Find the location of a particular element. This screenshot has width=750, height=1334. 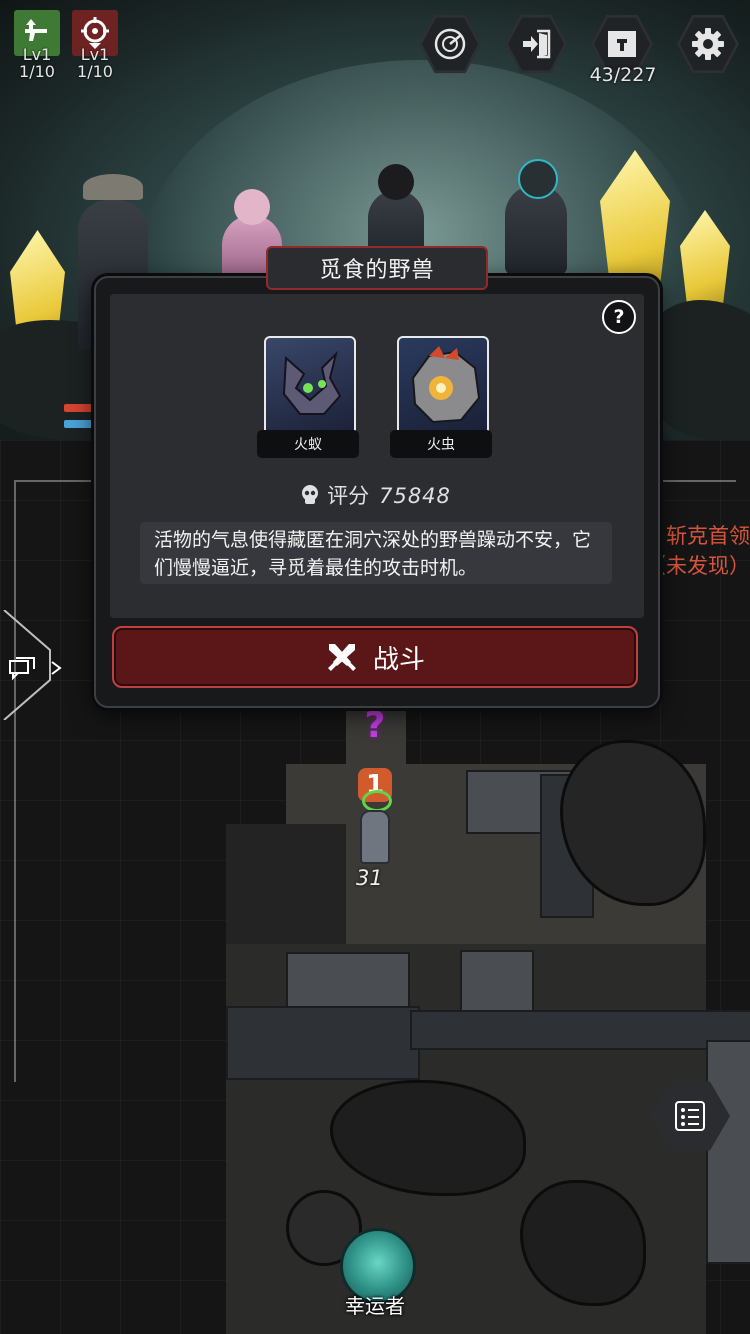

checklist-icon is located at coordinates (690, 1116).